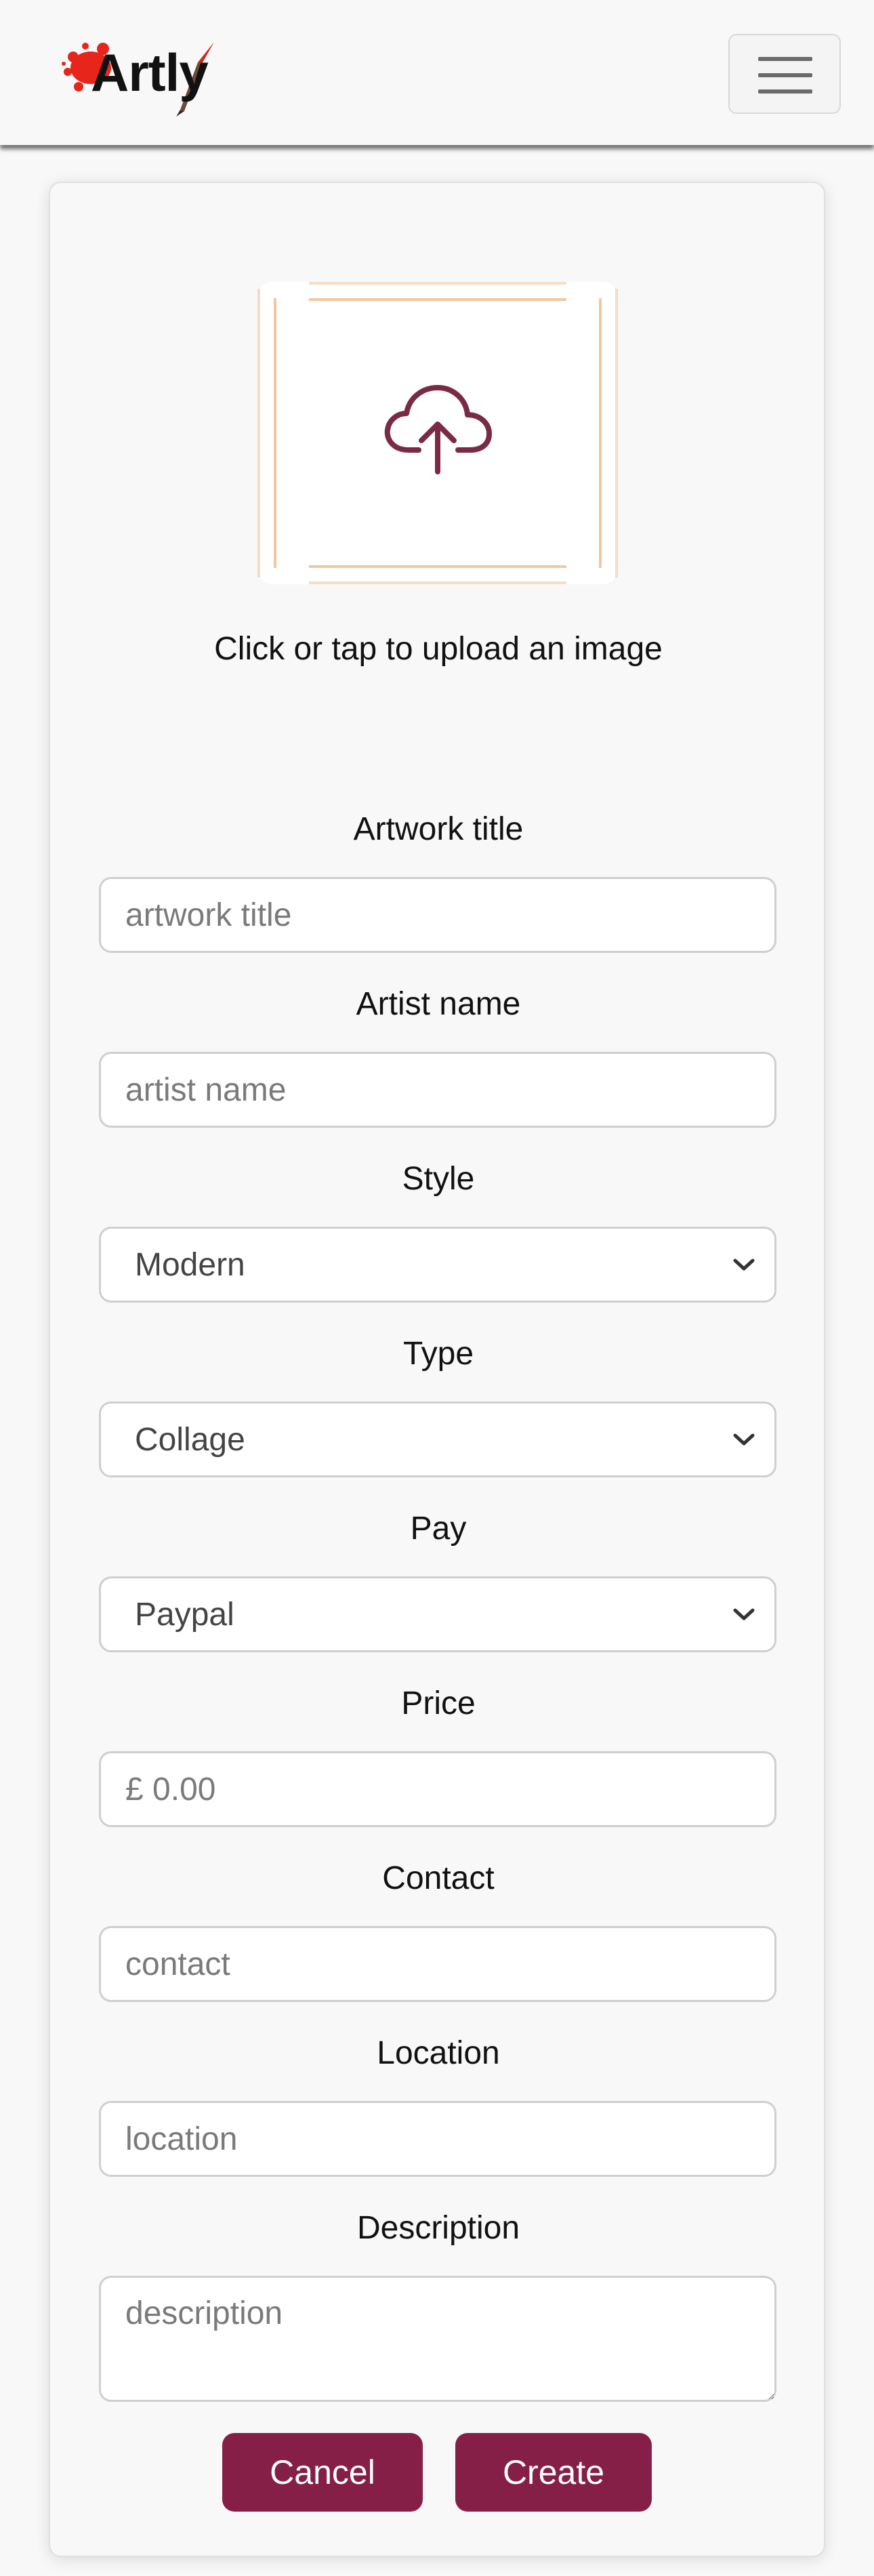  I want to click on style-selected-value: Modern, so click(190, 1265).